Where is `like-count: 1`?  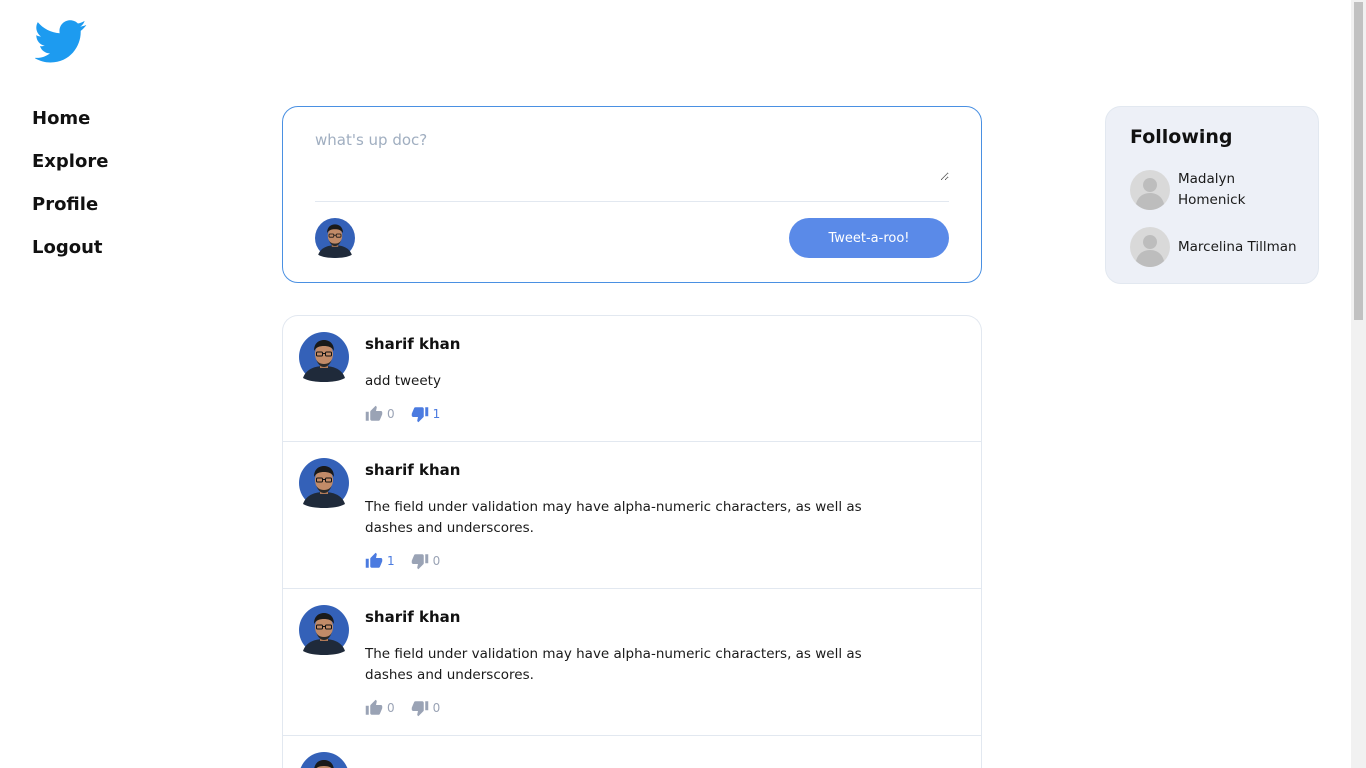 like-count: 1 is located at coordinates (391, 561).